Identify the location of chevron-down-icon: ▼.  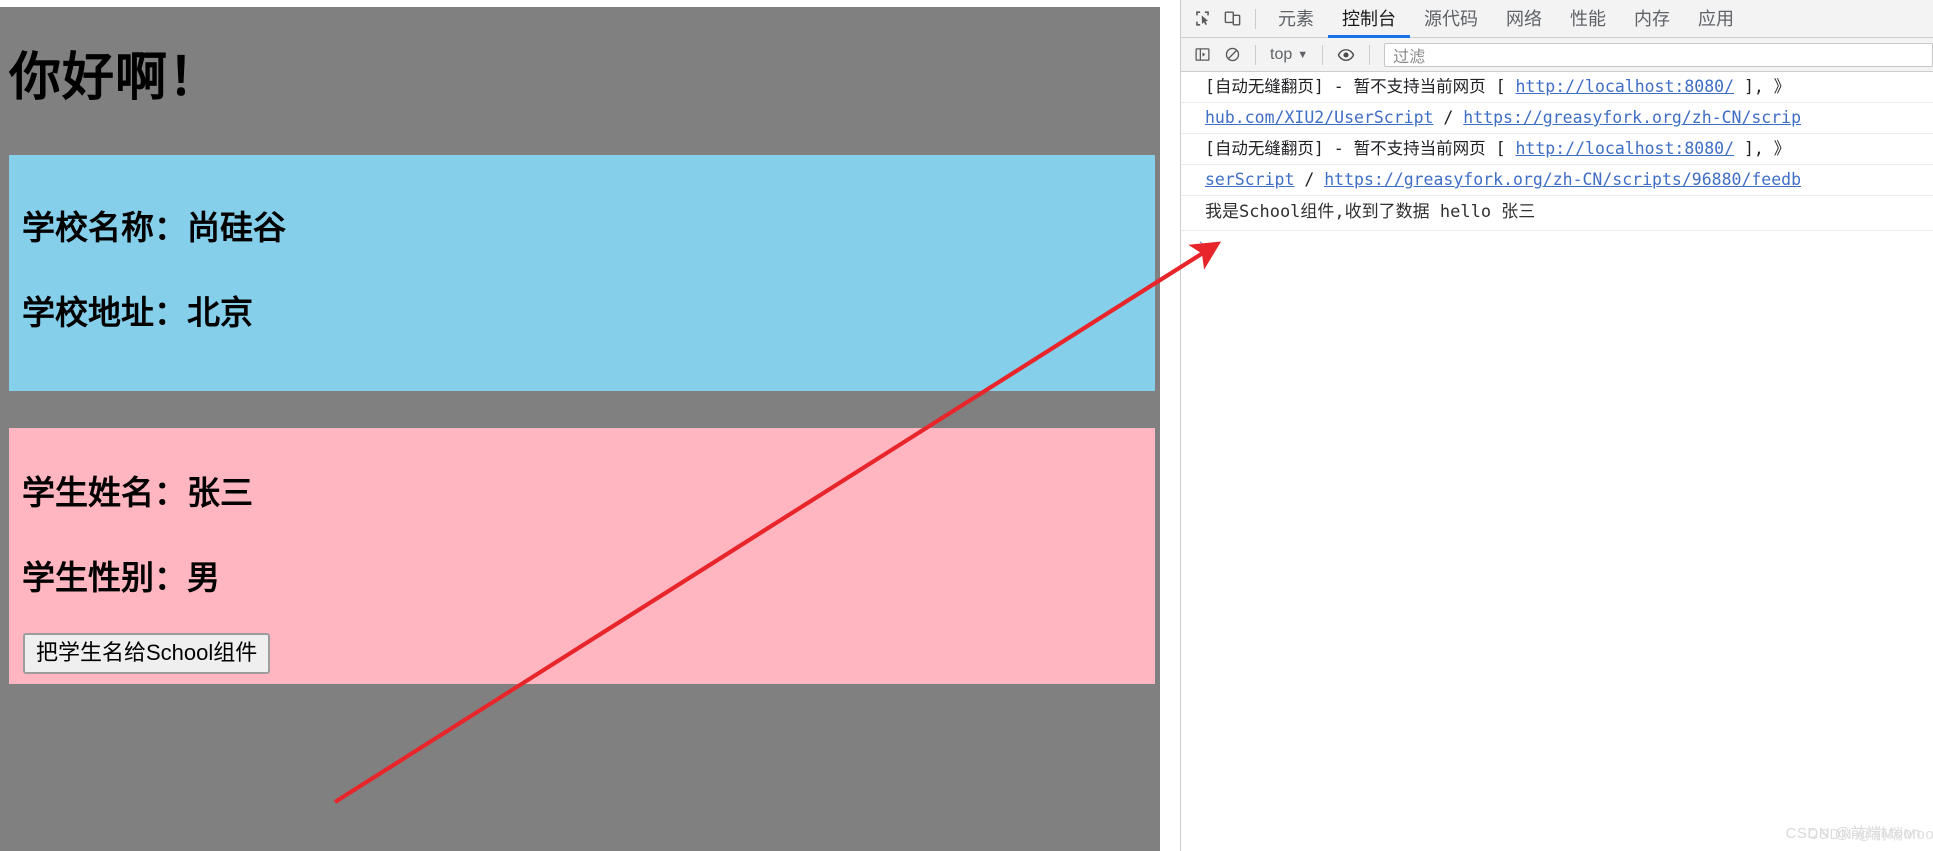
(1303, 54).